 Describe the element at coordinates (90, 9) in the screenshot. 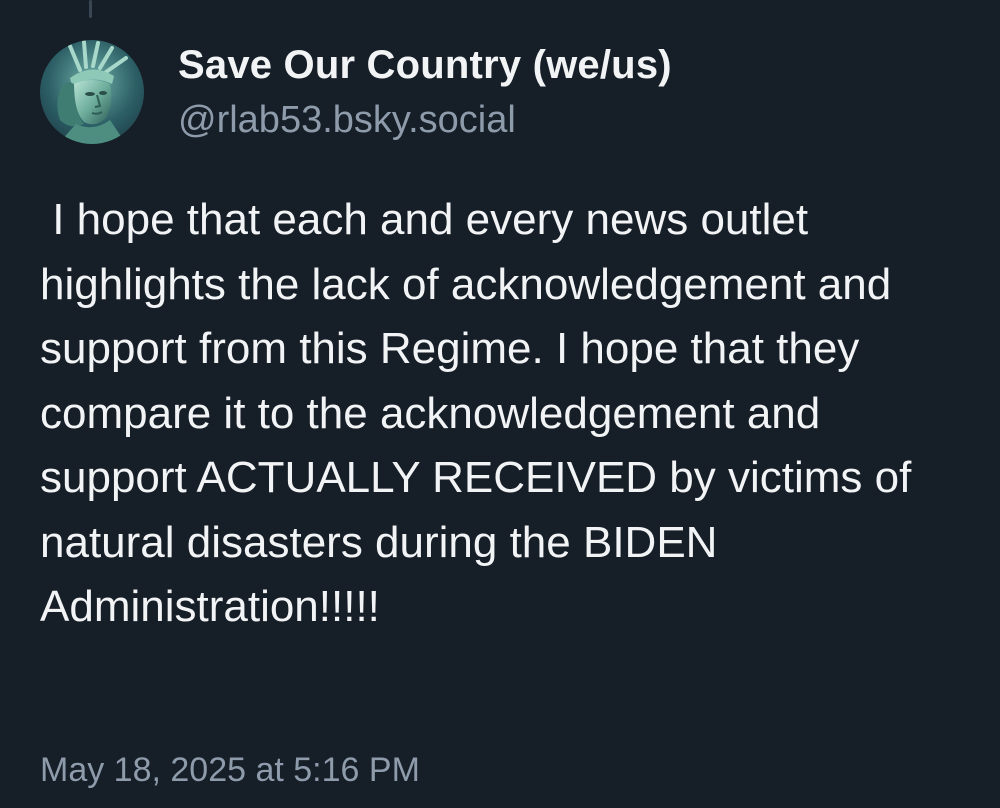

I see `thread-connector-line` at that location.